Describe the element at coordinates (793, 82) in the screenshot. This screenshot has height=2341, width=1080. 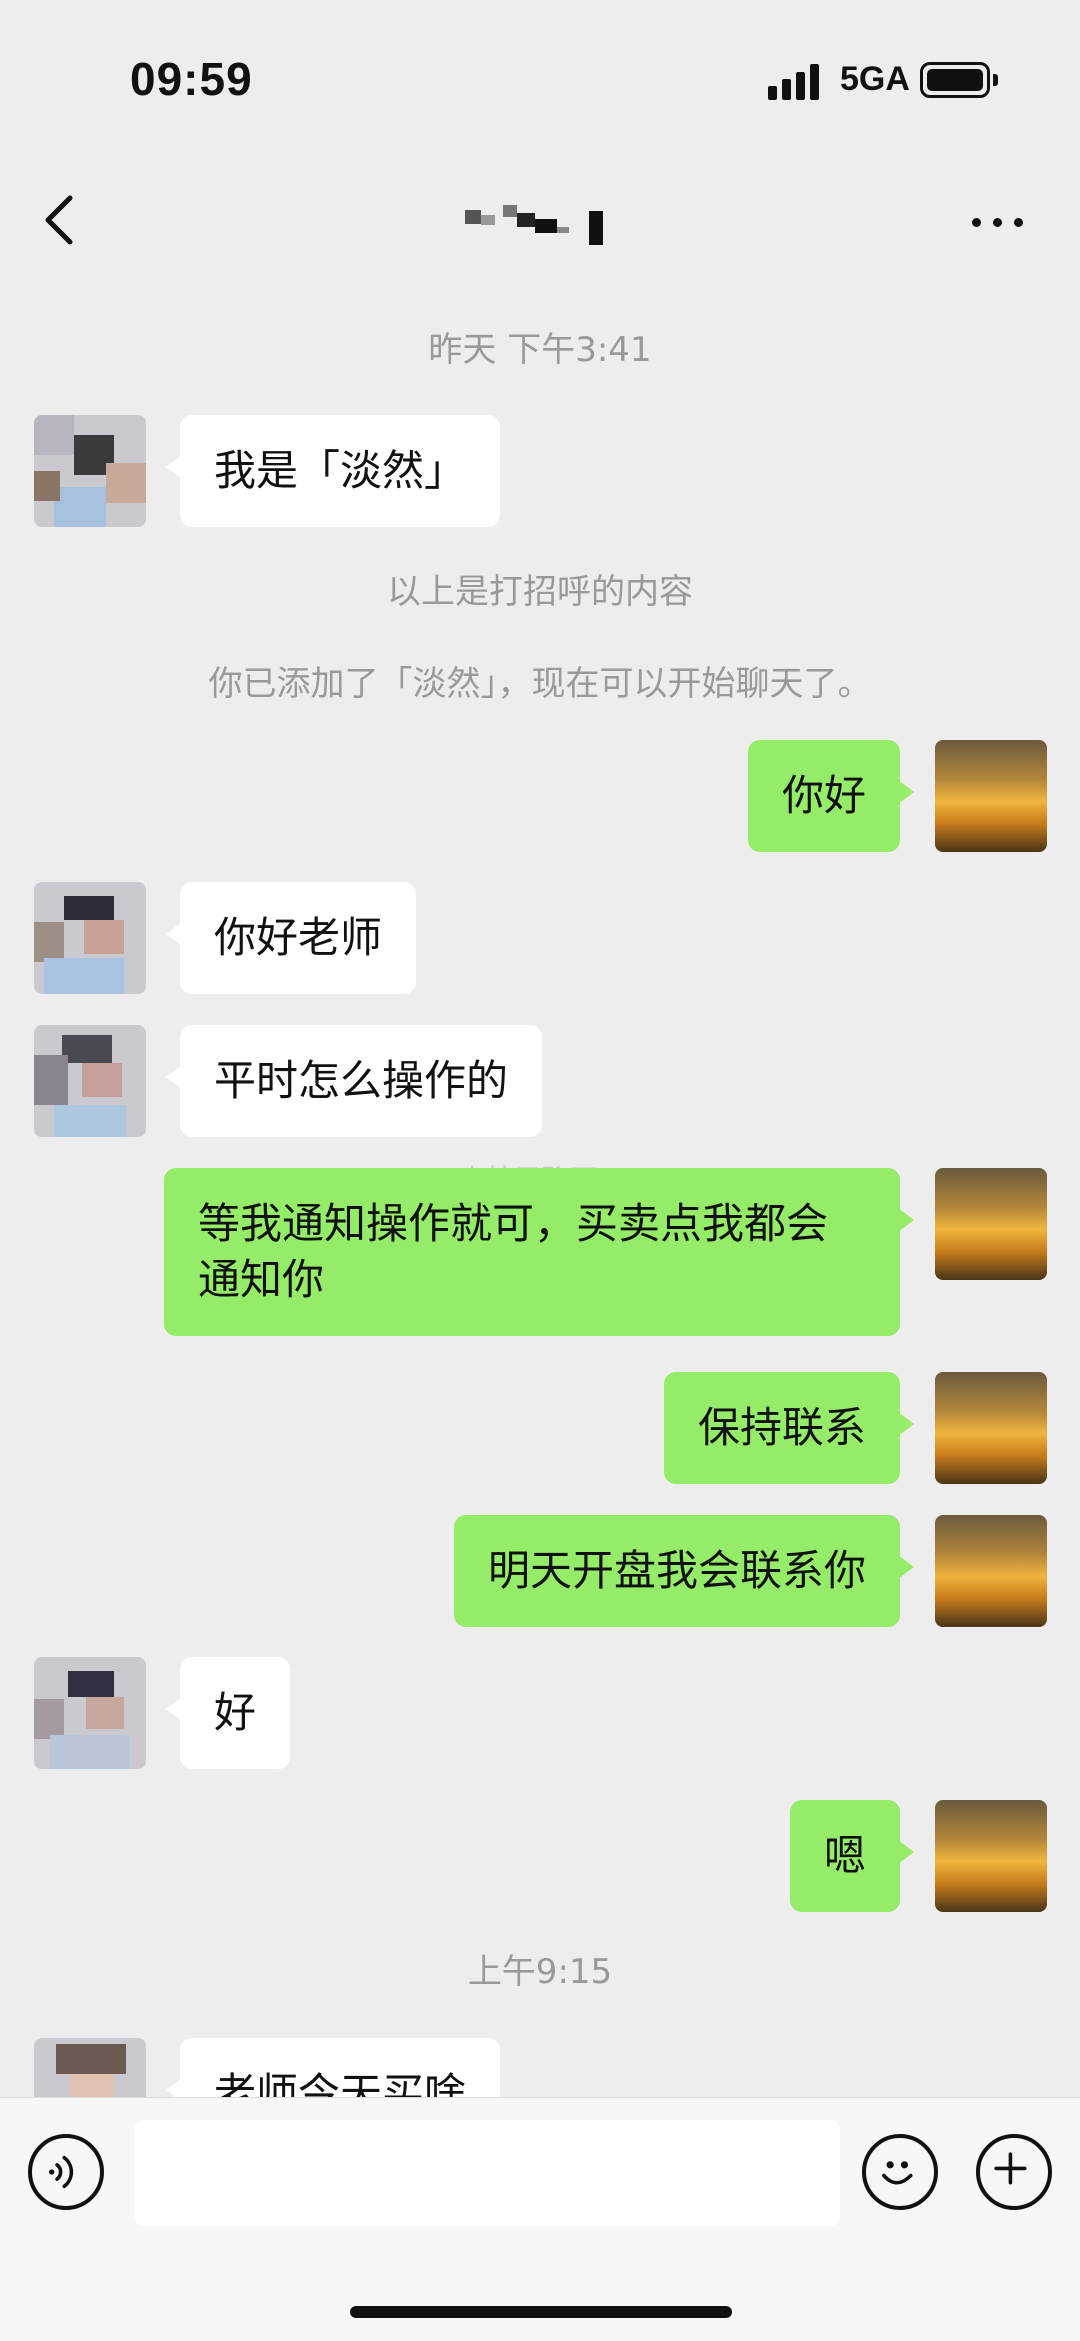
I see `signal-icon` at that location.